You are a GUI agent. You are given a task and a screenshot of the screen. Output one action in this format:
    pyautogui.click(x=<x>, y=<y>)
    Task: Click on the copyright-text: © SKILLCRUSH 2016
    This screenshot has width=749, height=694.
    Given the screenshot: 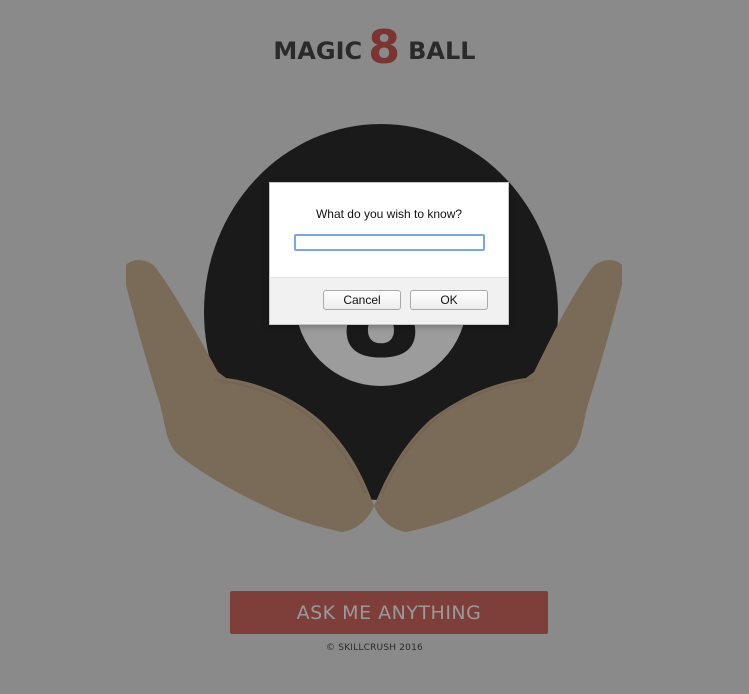 What is the action you would take?
    pyautogui.click(x=374, y=648)
    